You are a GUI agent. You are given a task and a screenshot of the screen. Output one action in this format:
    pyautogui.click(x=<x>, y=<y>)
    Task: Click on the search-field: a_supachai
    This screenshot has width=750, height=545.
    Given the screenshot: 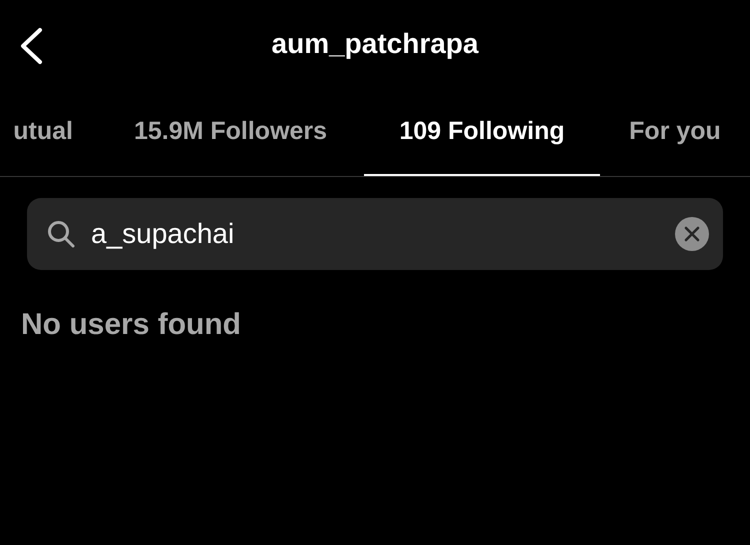 What is the action you would take?
    pyautogui.click(x=375, y=234)
    